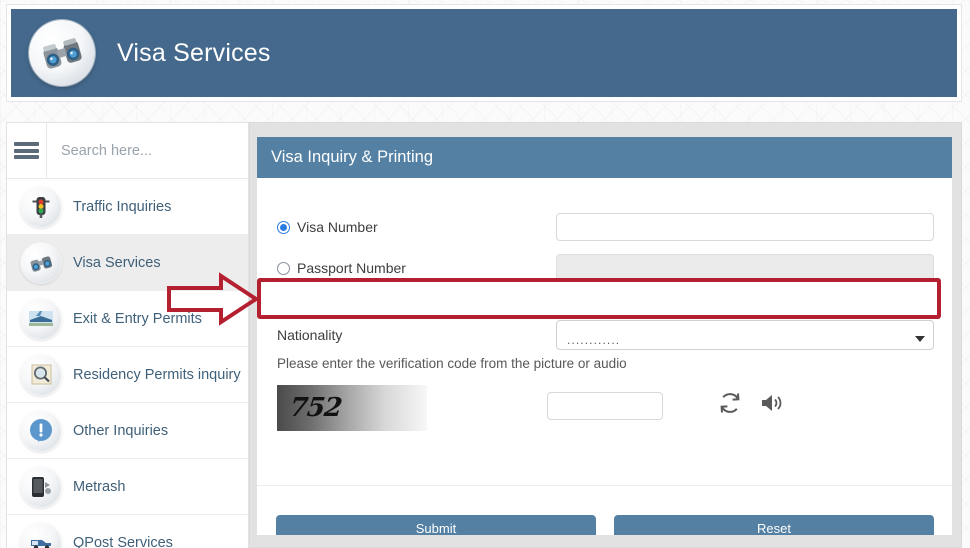 The image size is (970, 548). Describe the element at coordinates (772, 405) in the screenshot. I see `speaker-icon` at that location.